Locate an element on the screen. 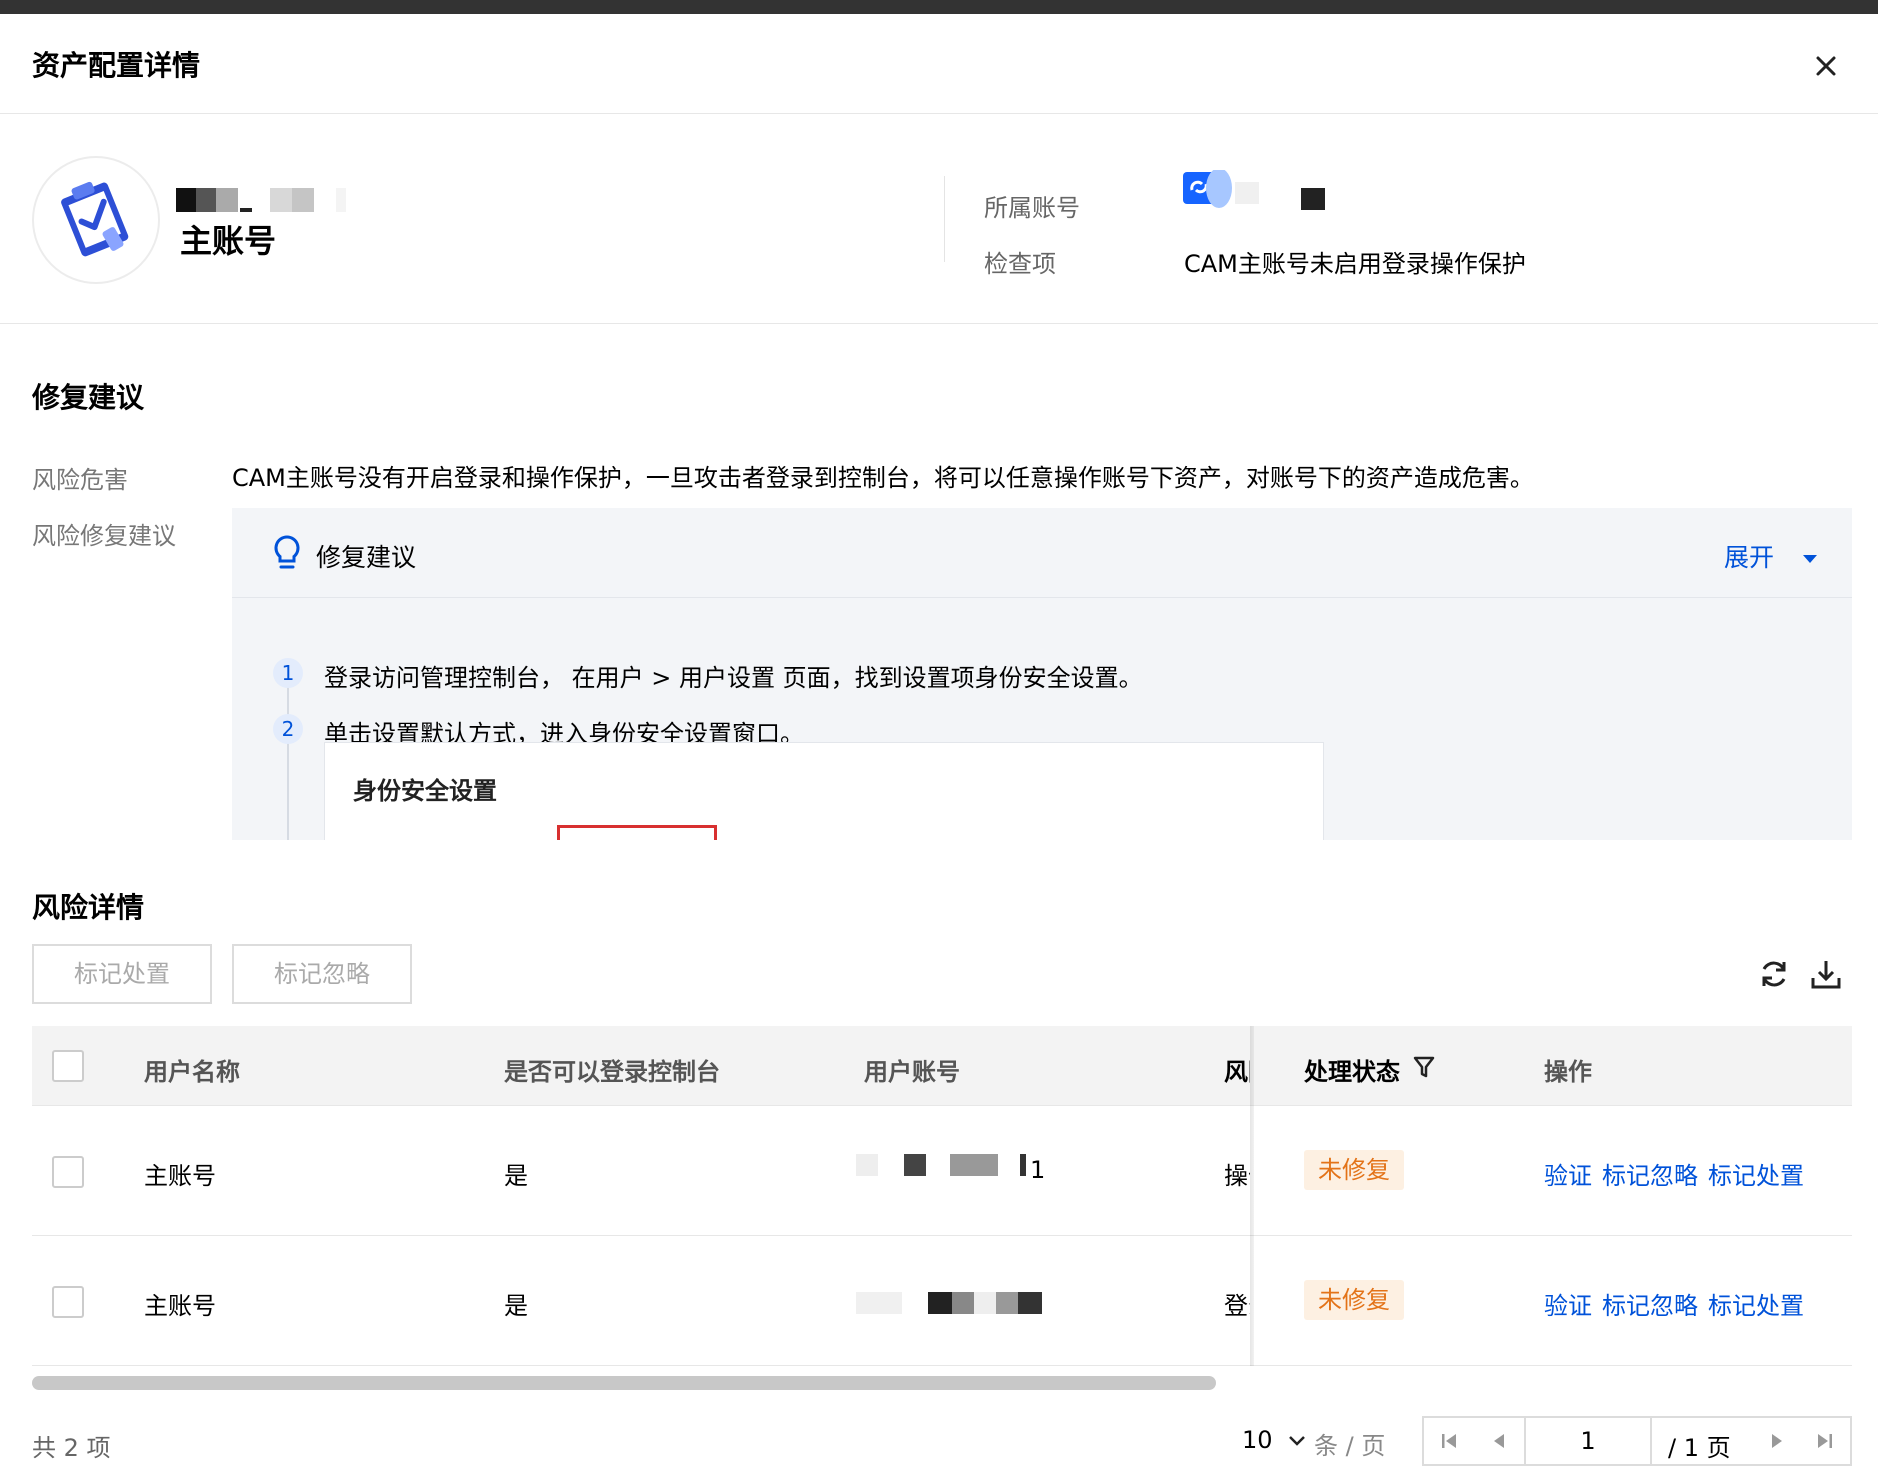 The image size is (1878, 1468). close-icon is located at coordinates (1826, 66).